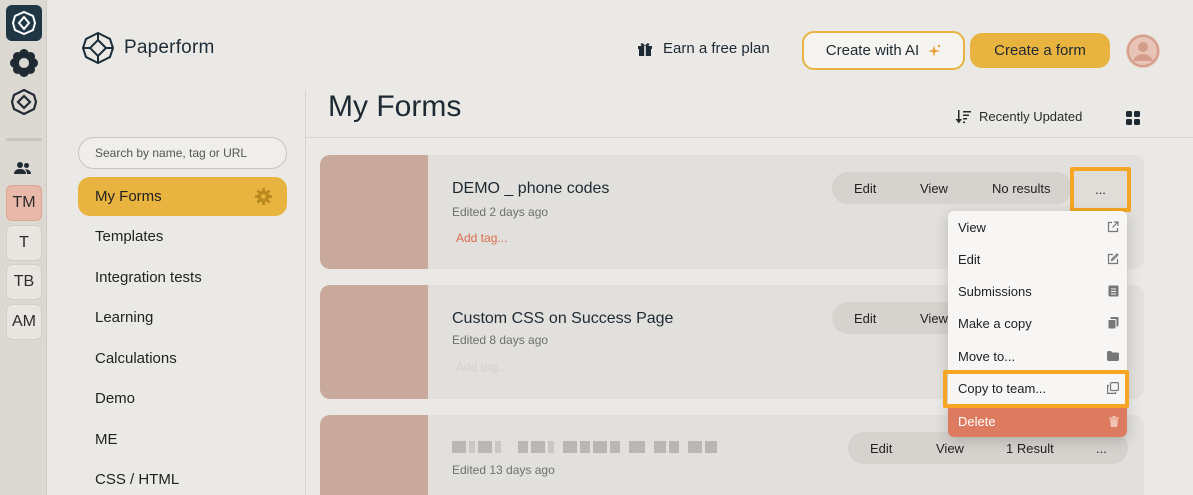 Image resolution: width=1193 pixels, height=495 pixels. I want to click on app-logo: Paperform, so click(148, 48).